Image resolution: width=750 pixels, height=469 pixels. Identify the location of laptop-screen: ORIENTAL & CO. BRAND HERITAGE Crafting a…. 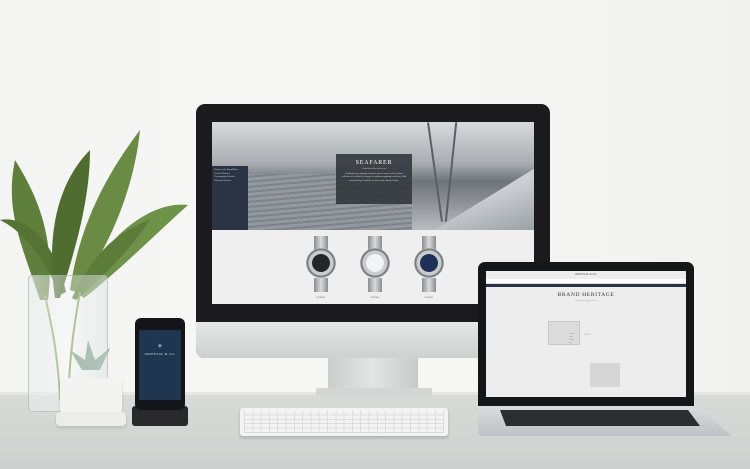
(586, 334).